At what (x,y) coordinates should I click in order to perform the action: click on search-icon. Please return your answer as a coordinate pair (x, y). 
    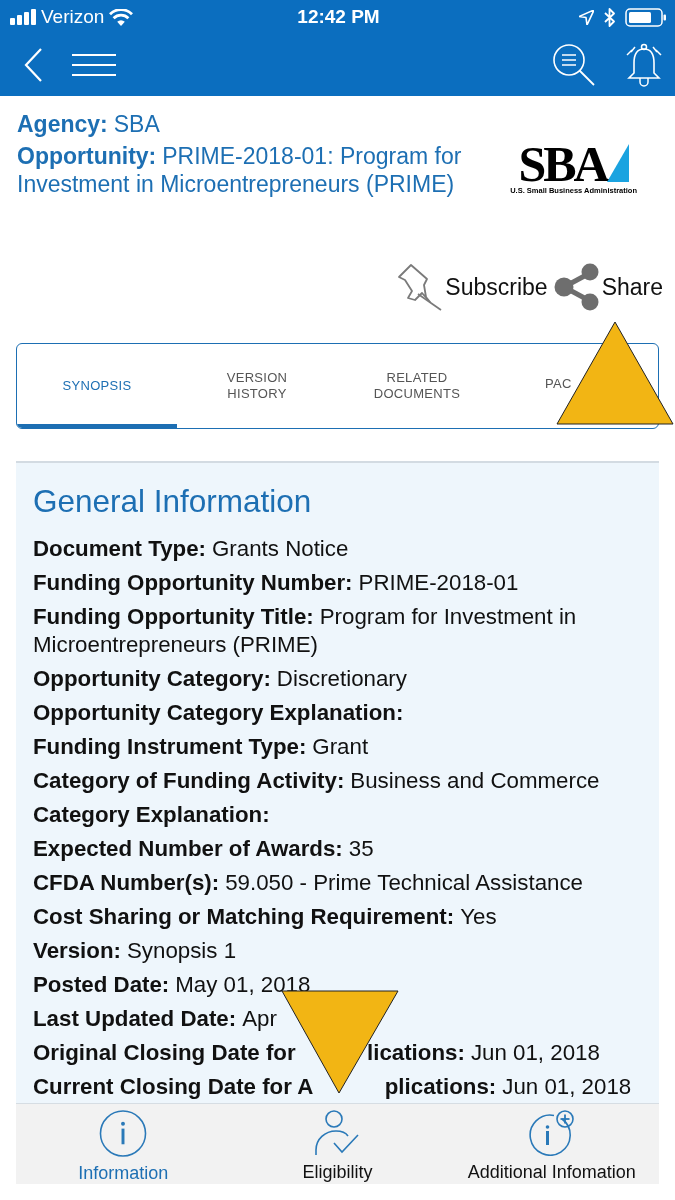
    Looking at the image, I should click on (574, 65).